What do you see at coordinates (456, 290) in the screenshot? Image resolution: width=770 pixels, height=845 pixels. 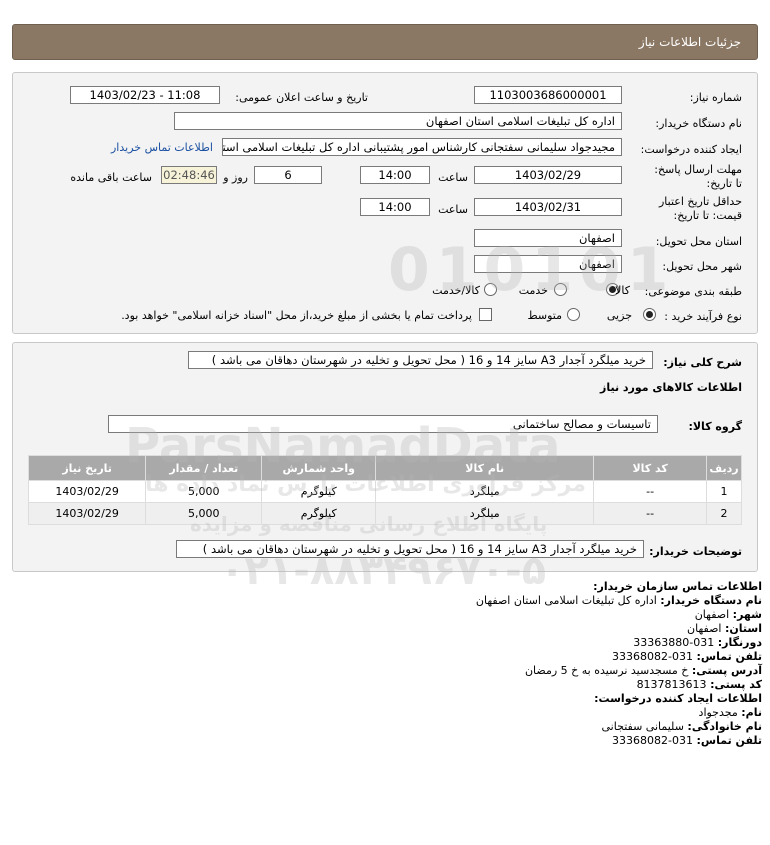 I see `category-both-label: کالا/خدمت` at bounding box center [456, 290].